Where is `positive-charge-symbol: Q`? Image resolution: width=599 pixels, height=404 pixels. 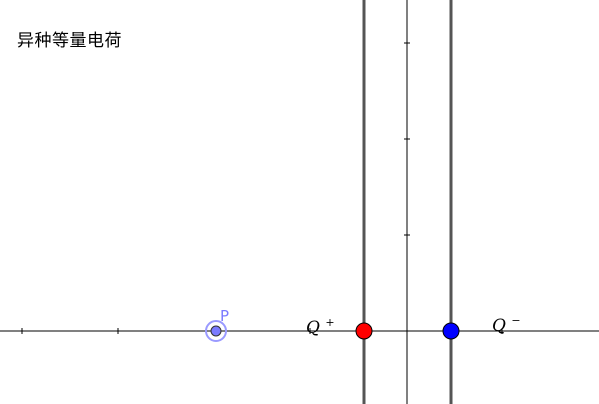
positive-charge-symbol: Q is located at coordinates (313, 328).